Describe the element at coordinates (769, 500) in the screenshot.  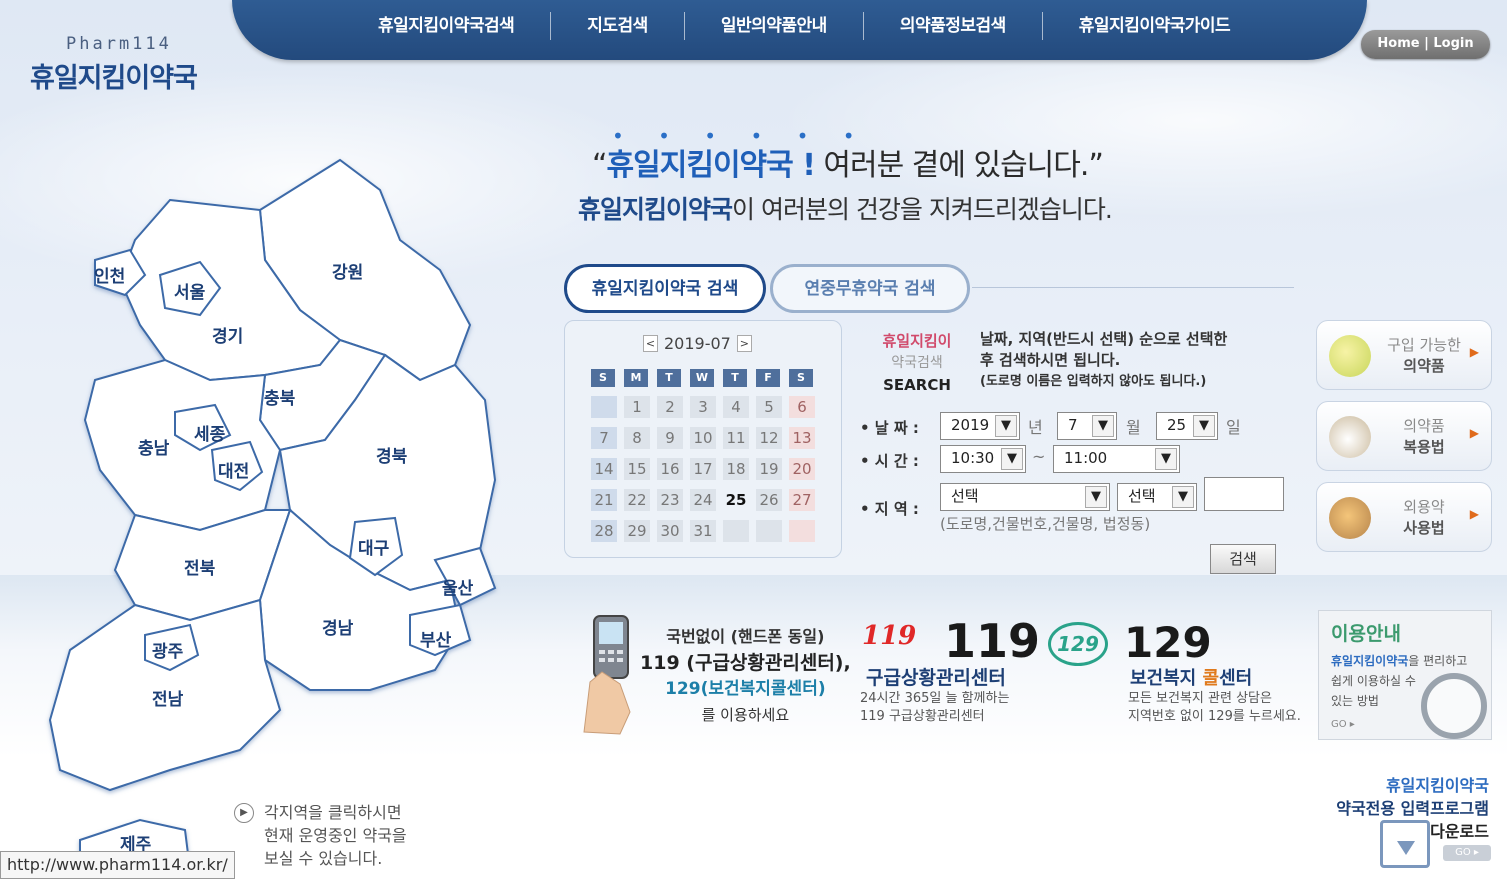
I see `calendar-day: 26` at that location.